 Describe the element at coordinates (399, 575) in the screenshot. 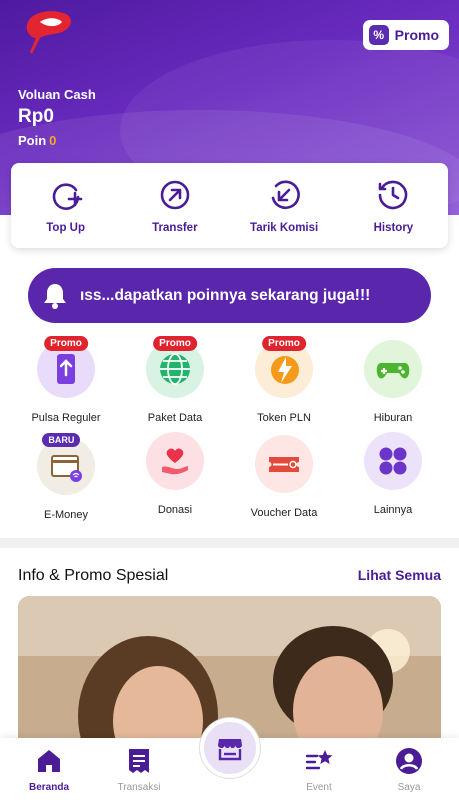

I see `see-all-link: Lihat Semua` at that location.